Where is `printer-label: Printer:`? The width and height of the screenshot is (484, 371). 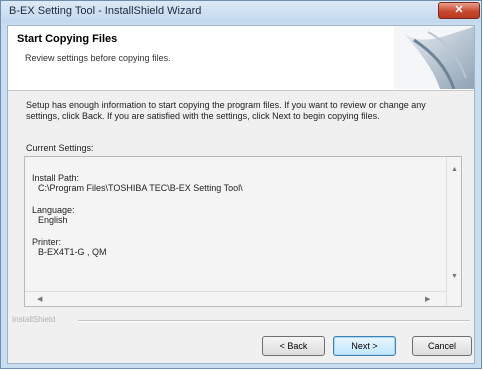 printer-label: Printer: is located at coordinates (47, 242).